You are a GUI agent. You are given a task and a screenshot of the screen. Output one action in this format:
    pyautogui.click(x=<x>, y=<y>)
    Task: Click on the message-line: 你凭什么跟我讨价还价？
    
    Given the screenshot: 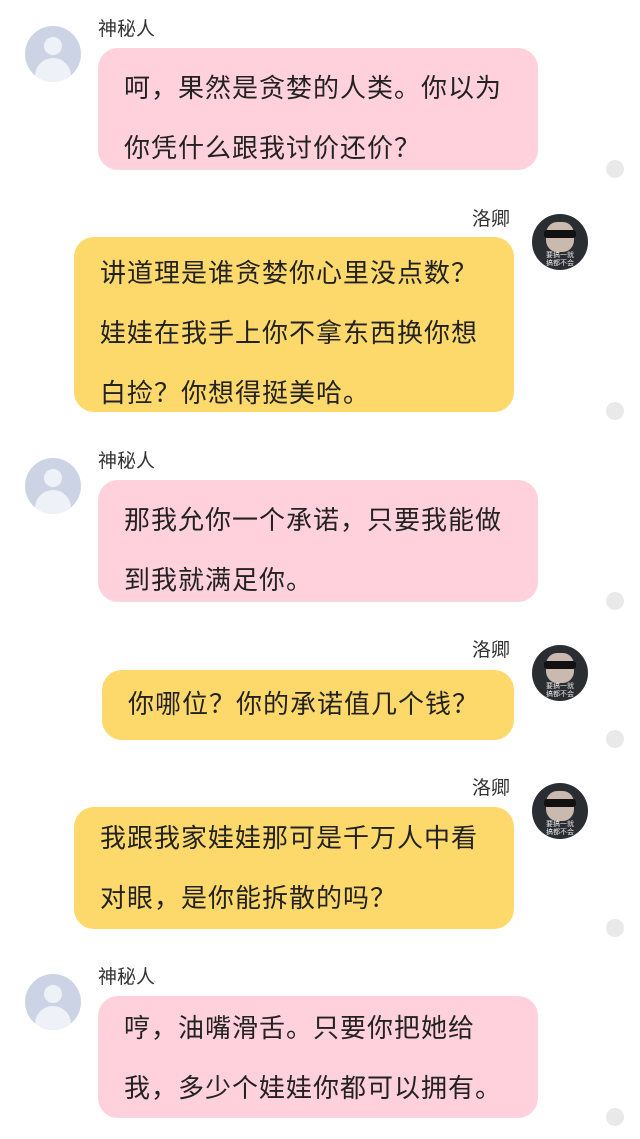 What is the action you would take?
    pyautogui.click(x=273, y=149)
    